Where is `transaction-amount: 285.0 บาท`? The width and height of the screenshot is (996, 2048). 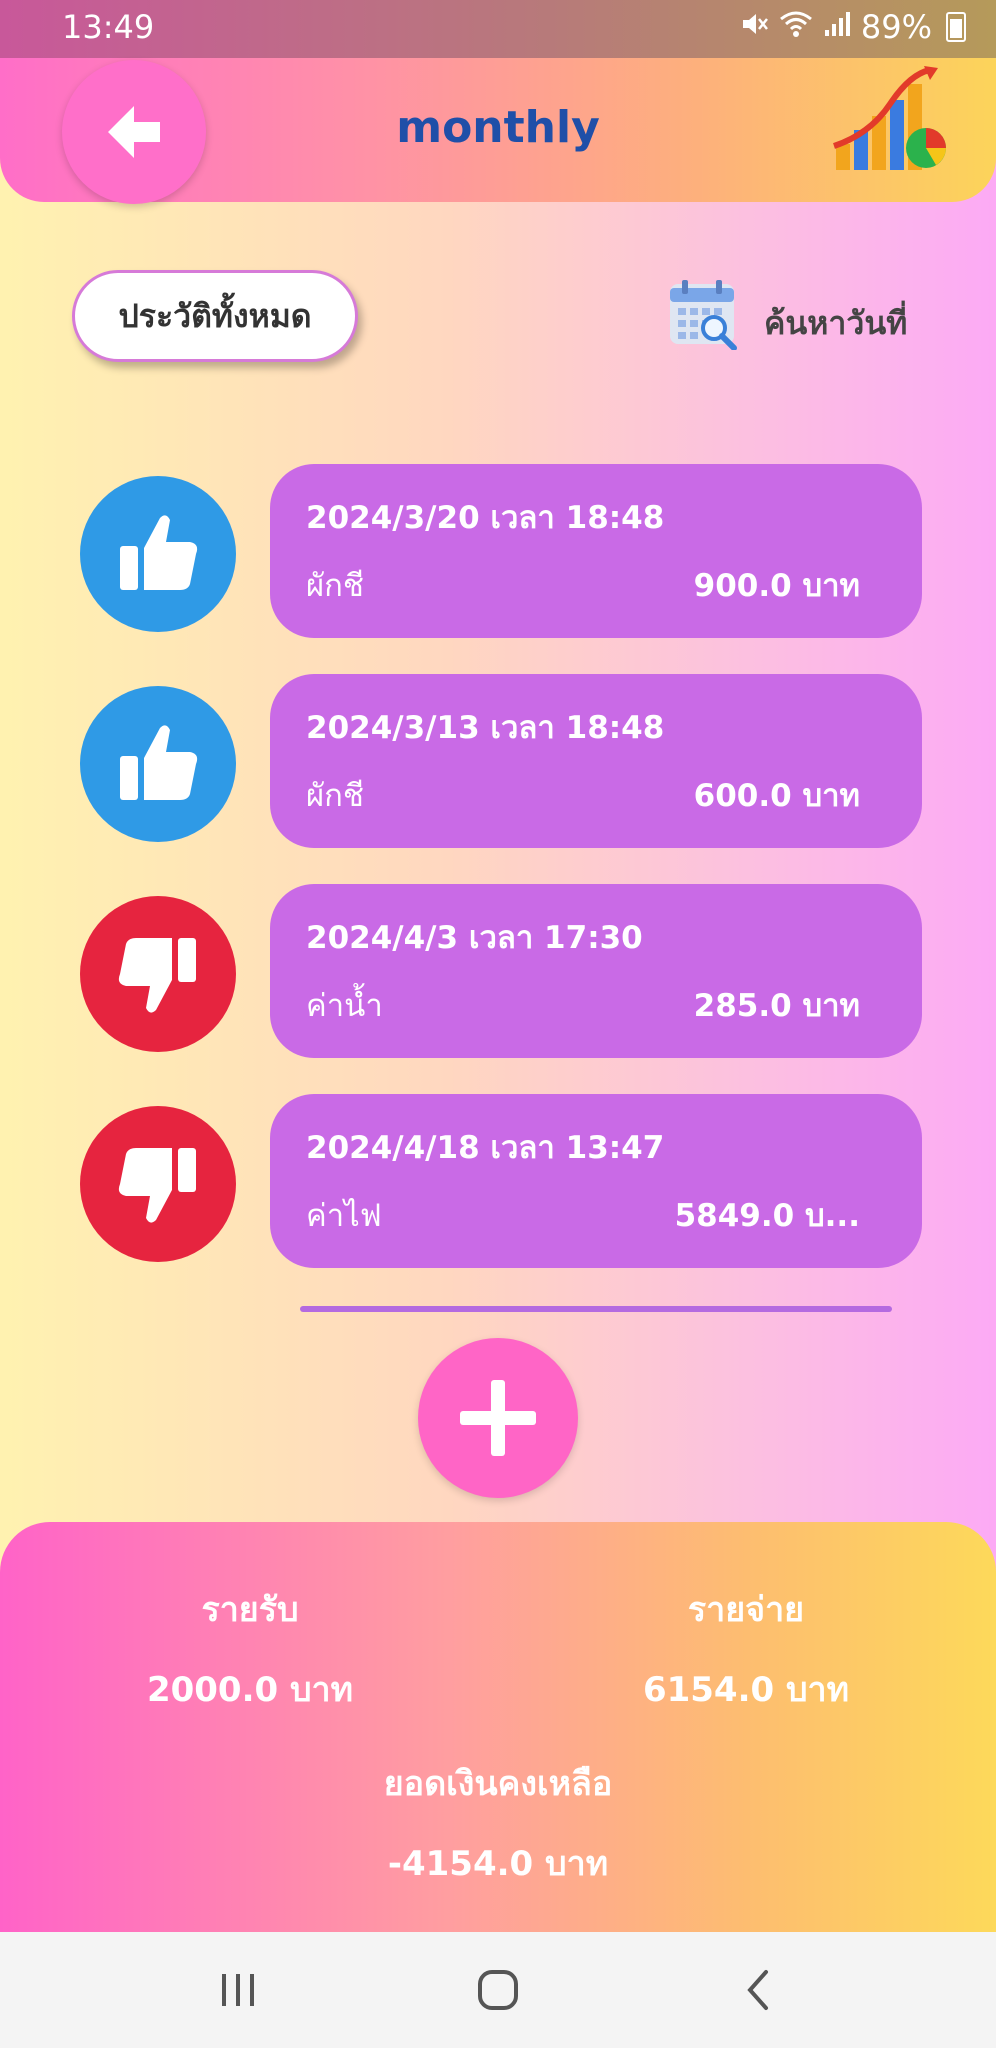 transaction-amount: 285.0 บาท is located at coordinates (776, 1006).